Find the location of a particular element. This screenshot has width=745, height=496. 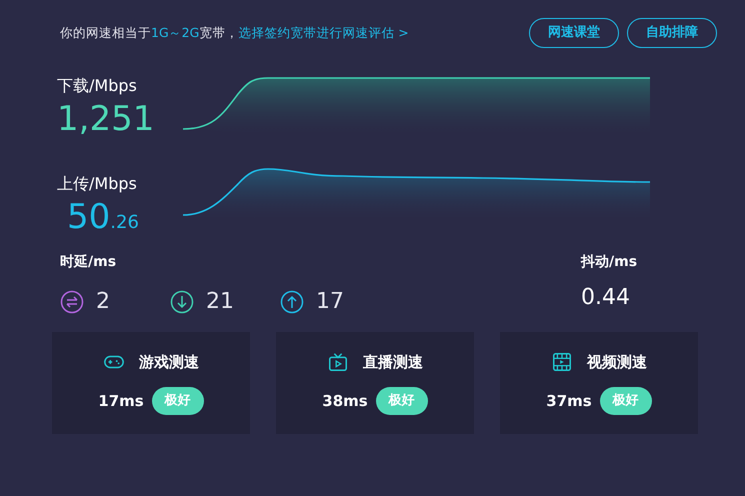

download-value: 1,251 is located at coordinates (106, 119).